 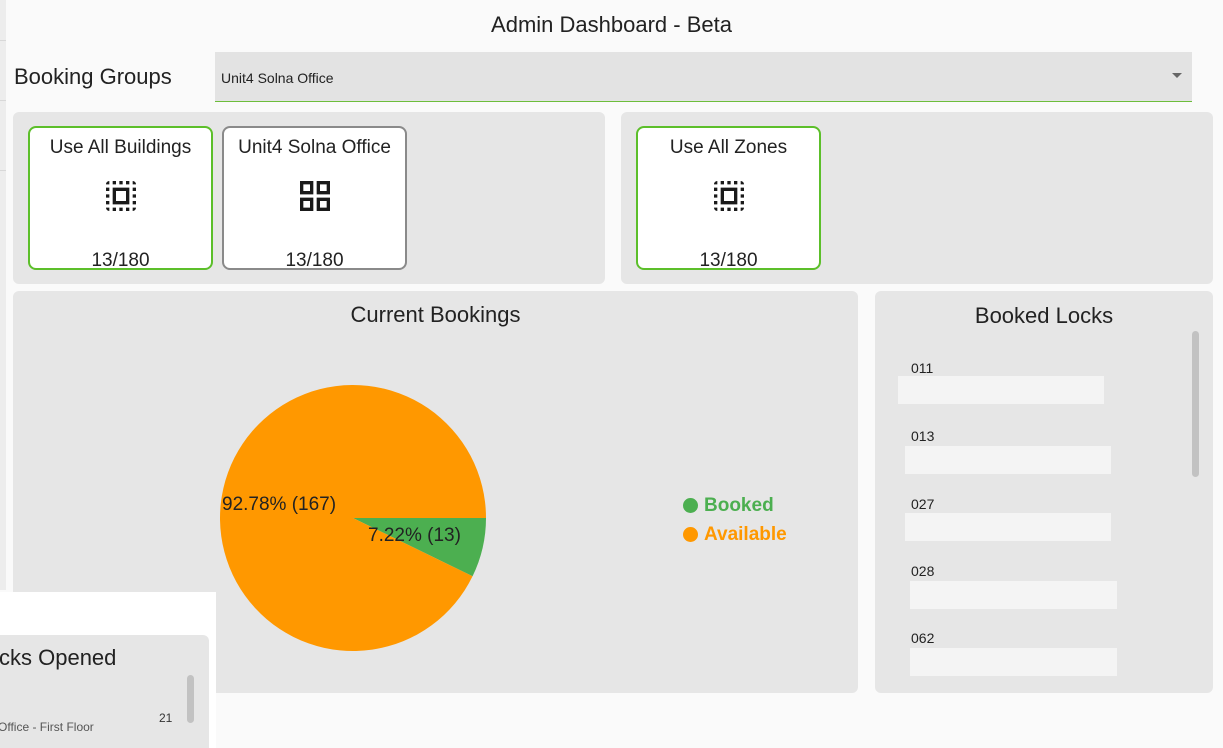 I want to click on locks-opened-title: cks Opened, so click(x=58, y=657).